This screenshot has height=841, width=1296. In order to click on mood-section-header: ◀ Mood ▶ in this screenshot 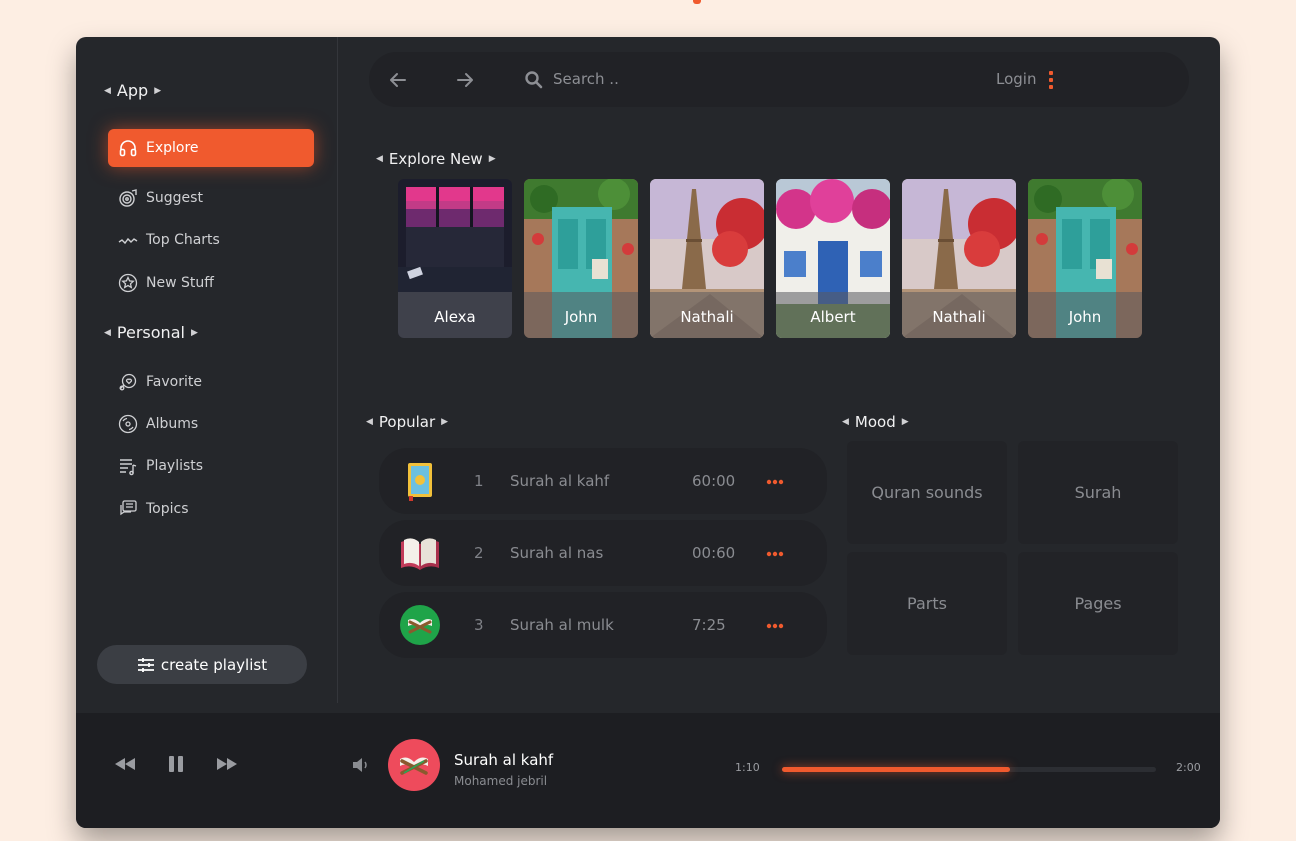, I will do `click(875, 422)`.